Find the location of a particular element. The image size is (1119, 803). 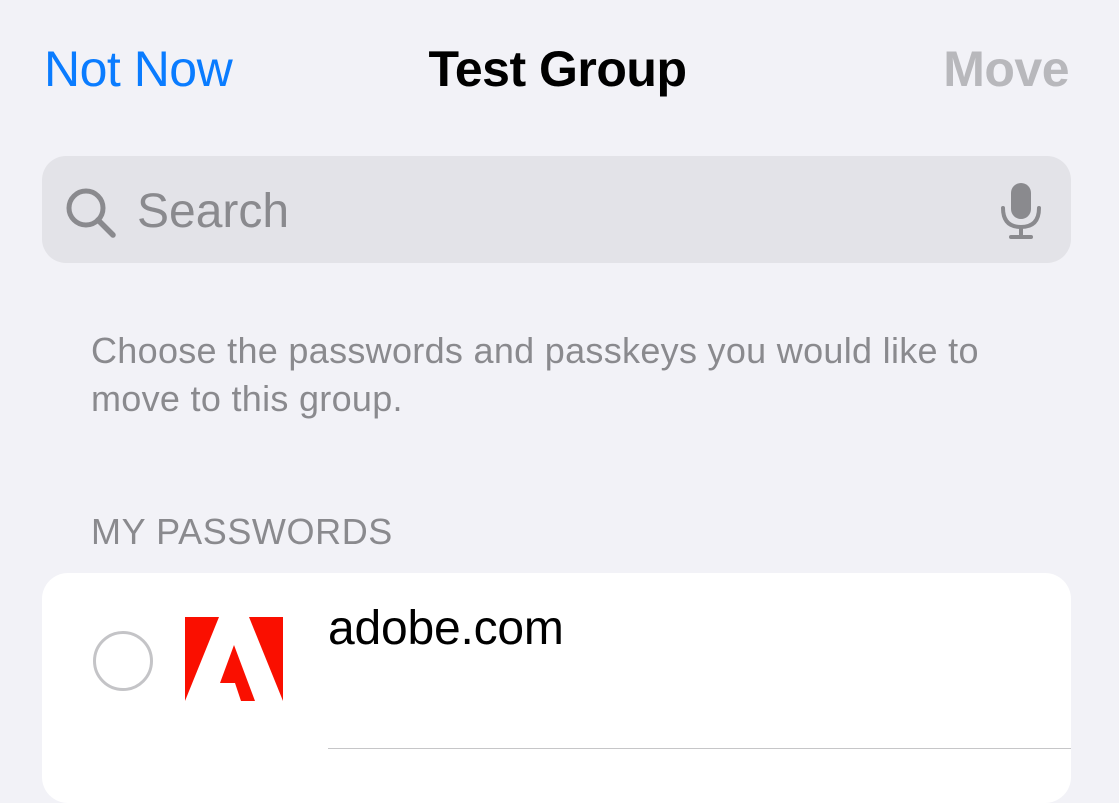

move-button: Move is located at coordinates (1006, 69).